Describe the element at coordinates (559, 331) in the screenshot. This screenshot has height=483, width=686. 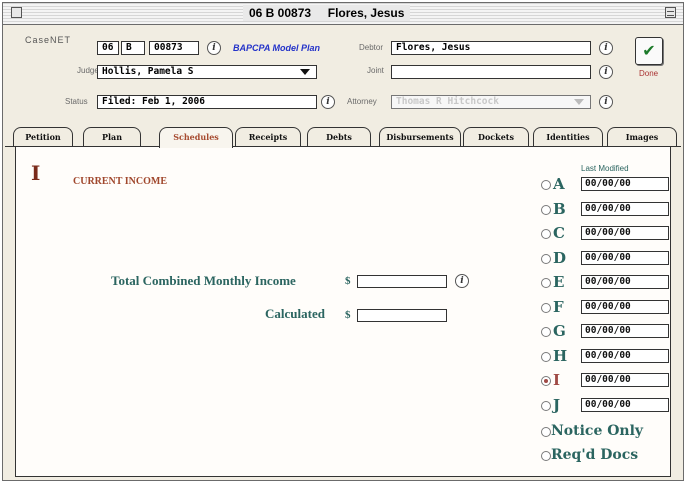
I see `schedule-letter-g: G` at that location.